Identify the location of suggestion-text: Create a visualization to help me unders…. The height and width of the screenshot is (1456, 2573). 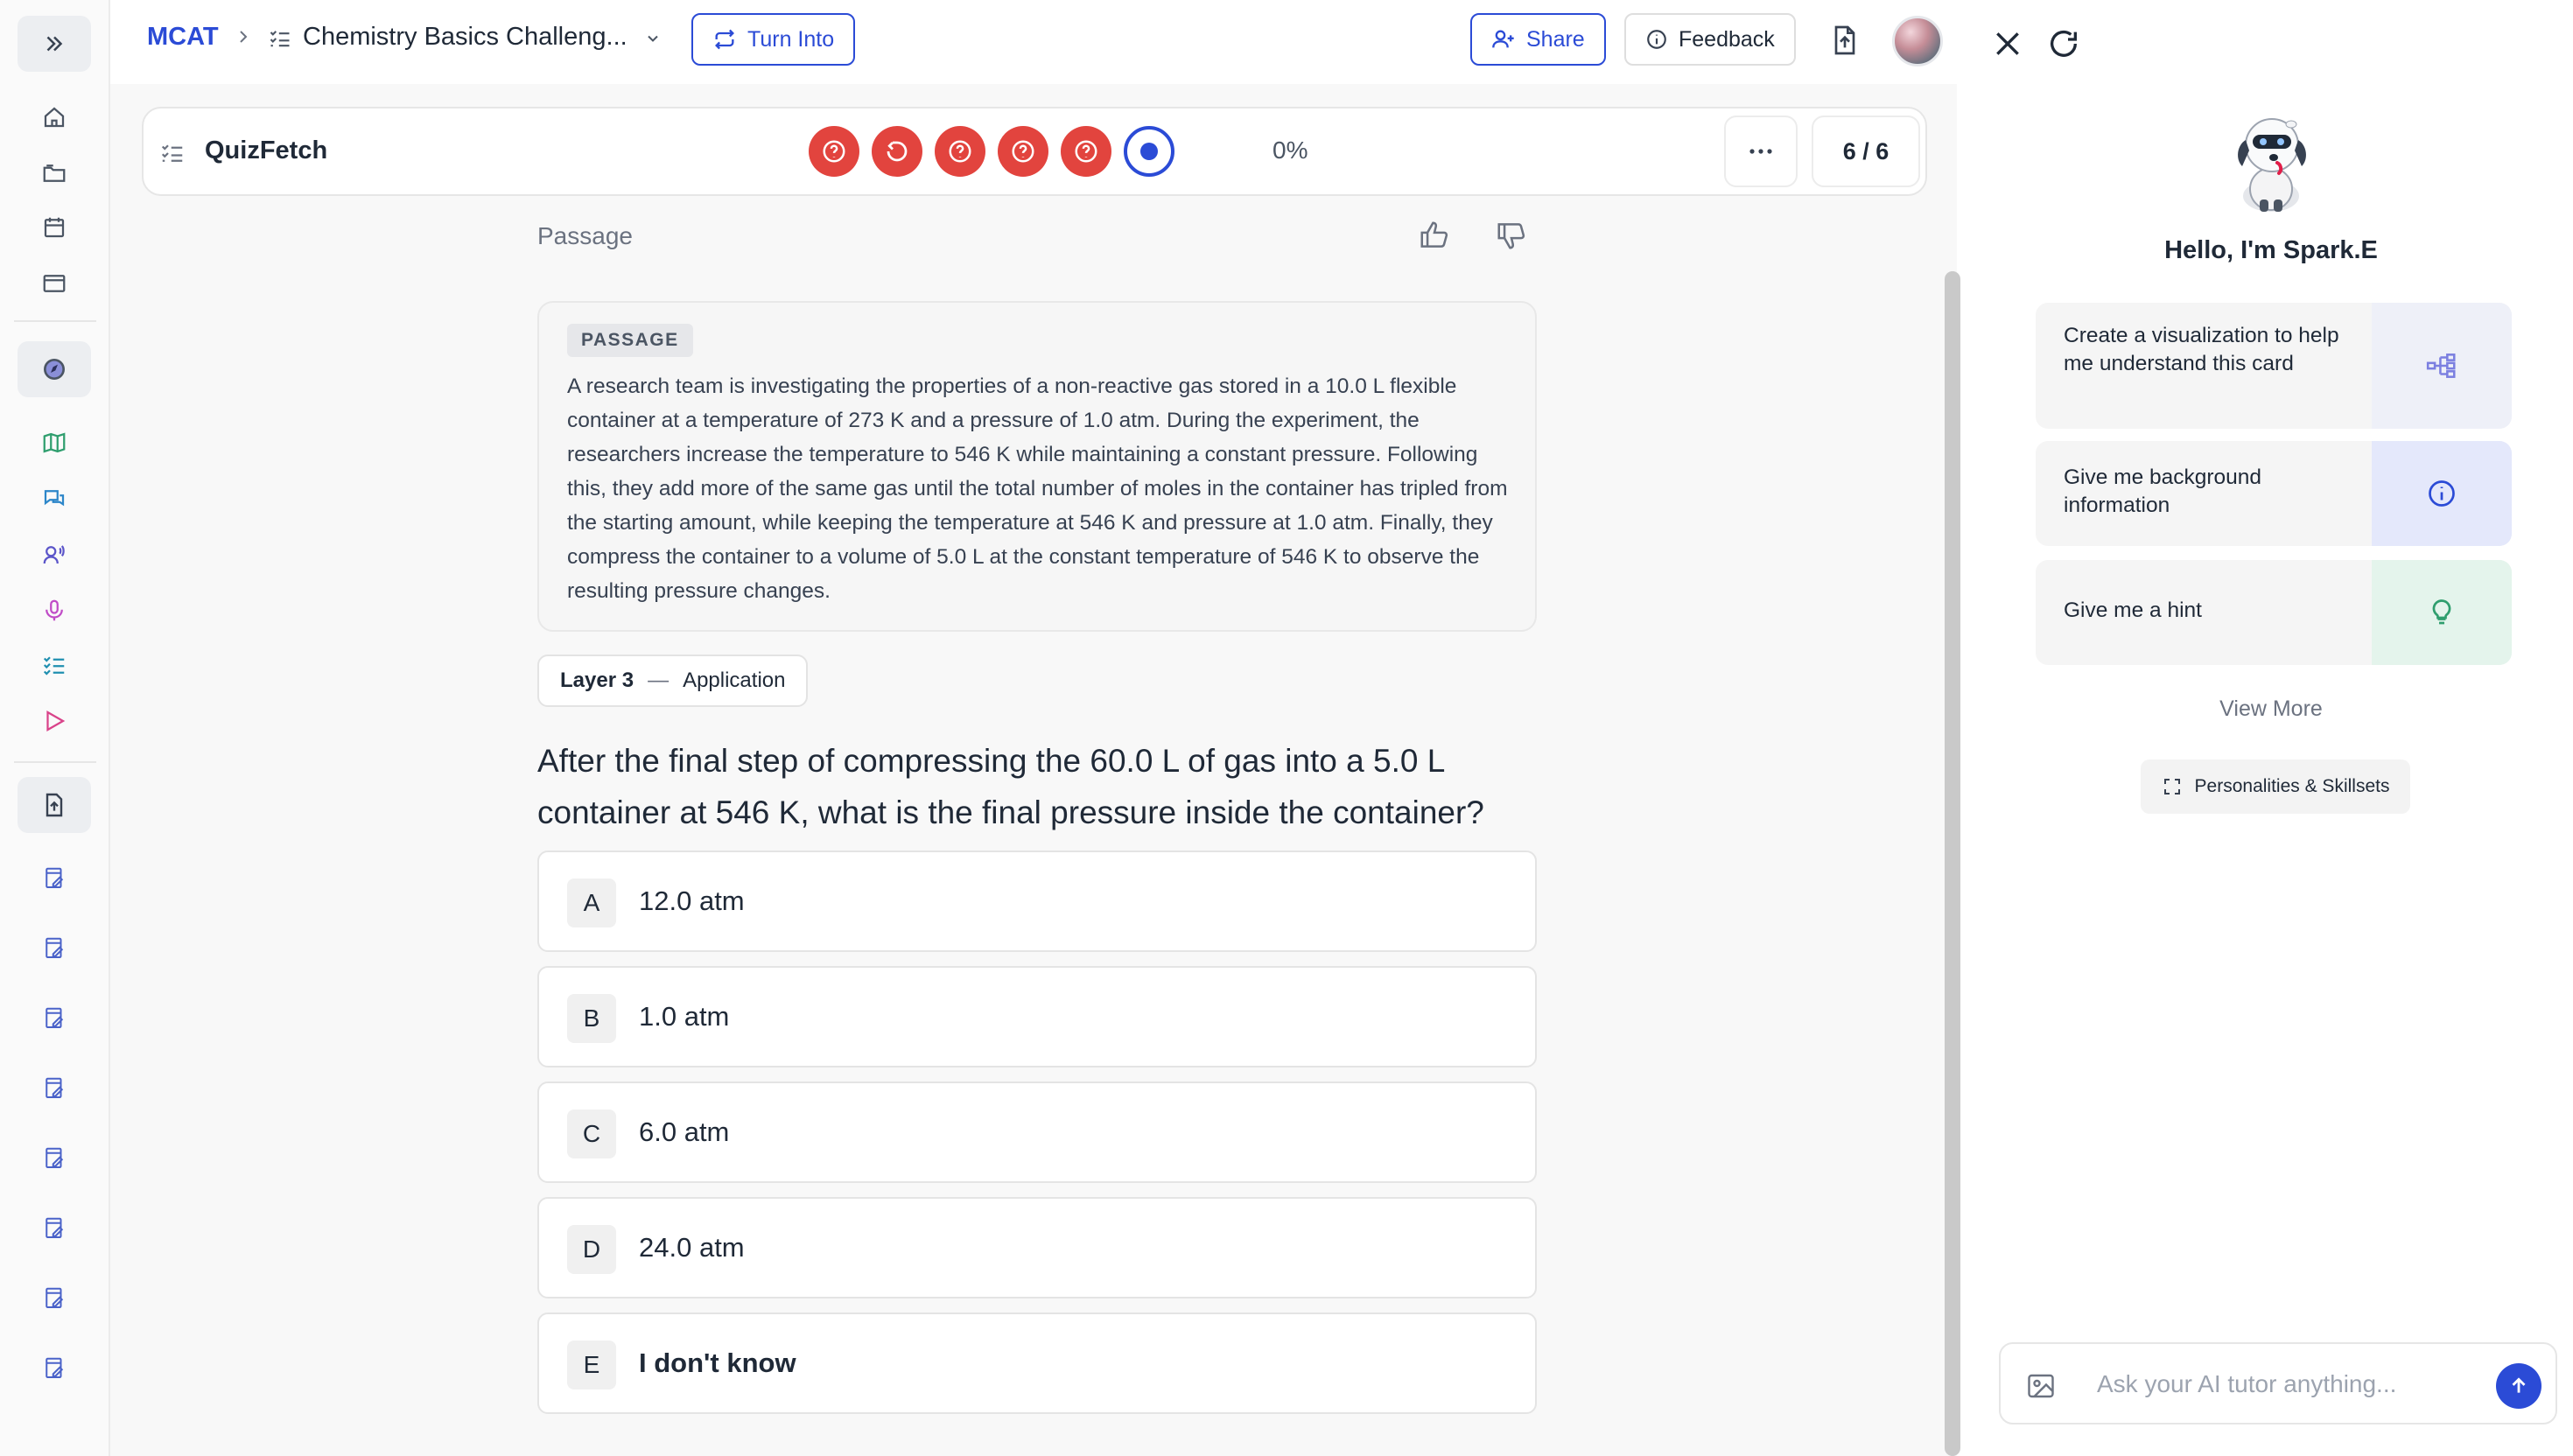
(2201, 349).